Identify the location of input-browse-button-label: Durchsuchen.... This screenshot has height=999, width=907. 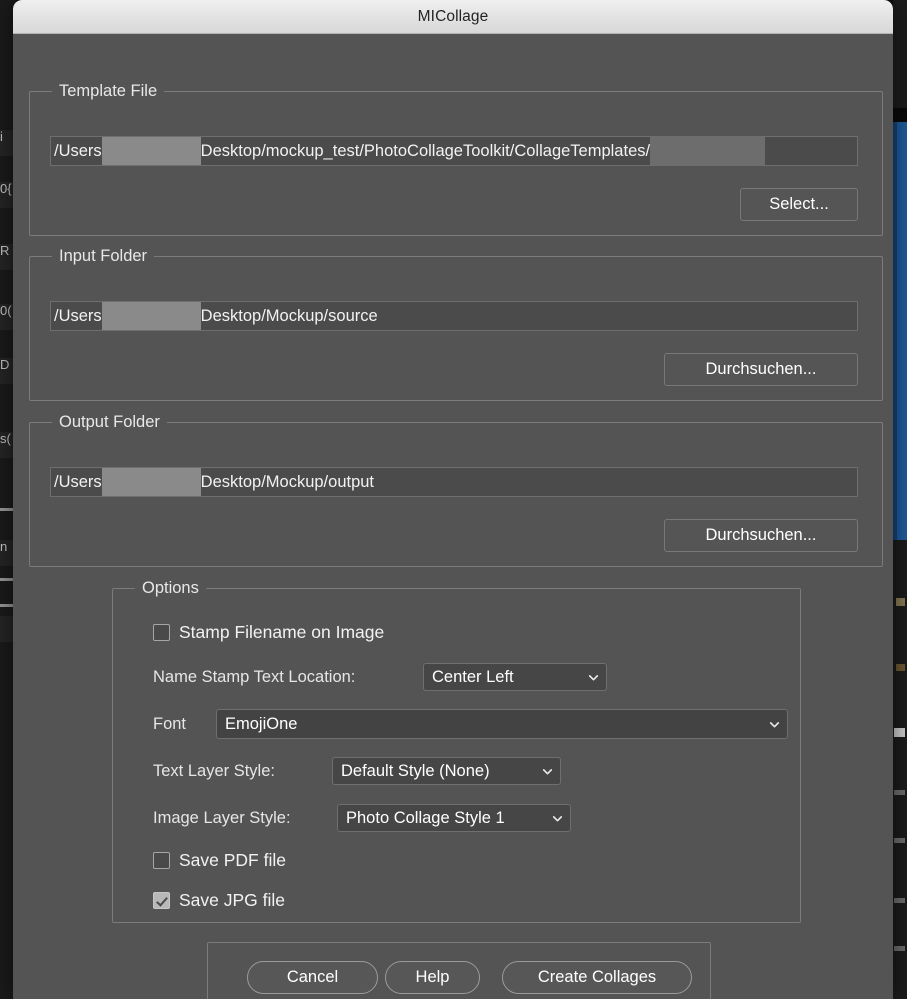
(761, 369).